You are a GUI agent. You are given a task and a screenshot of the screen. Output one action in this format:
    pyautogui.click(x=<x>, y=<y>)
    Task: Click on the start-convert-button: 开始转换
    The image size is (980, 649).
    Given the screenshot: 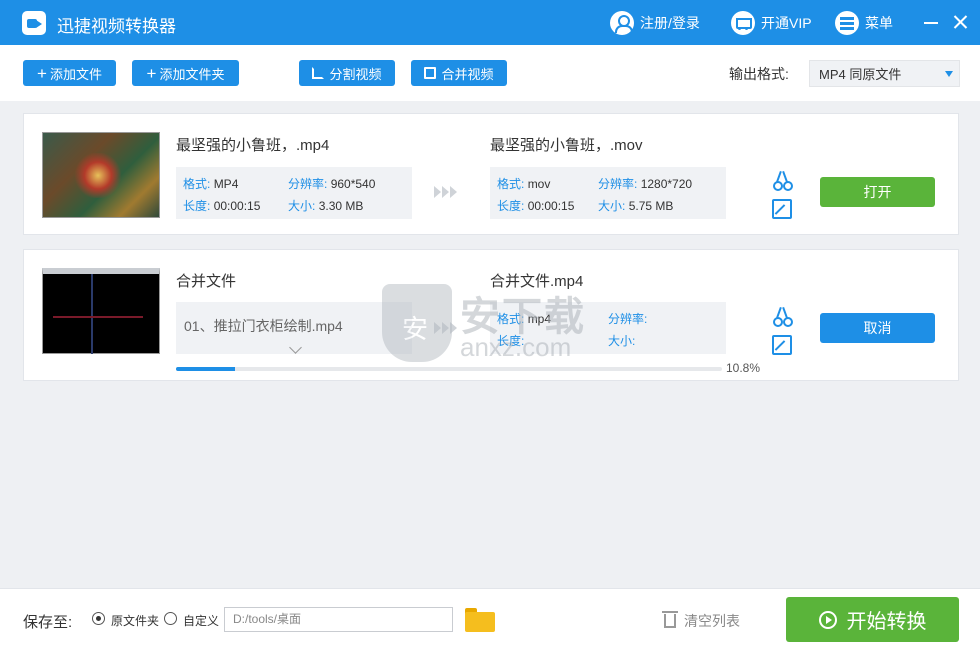 What is the action you would take?
    pyautogui.click(x=872, y=619)
    